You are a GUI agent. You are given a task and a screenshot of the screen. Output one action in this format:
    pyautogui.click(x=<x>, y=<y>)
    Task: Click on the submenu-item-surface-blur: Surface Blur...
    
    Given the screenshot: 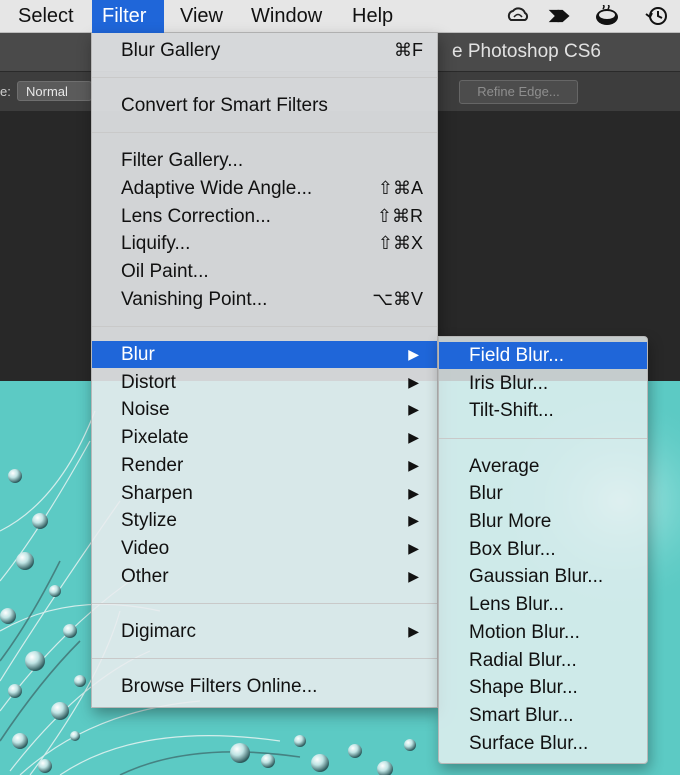 What is the action you would take?
    pyautogui.click(x=543, y=743)
    